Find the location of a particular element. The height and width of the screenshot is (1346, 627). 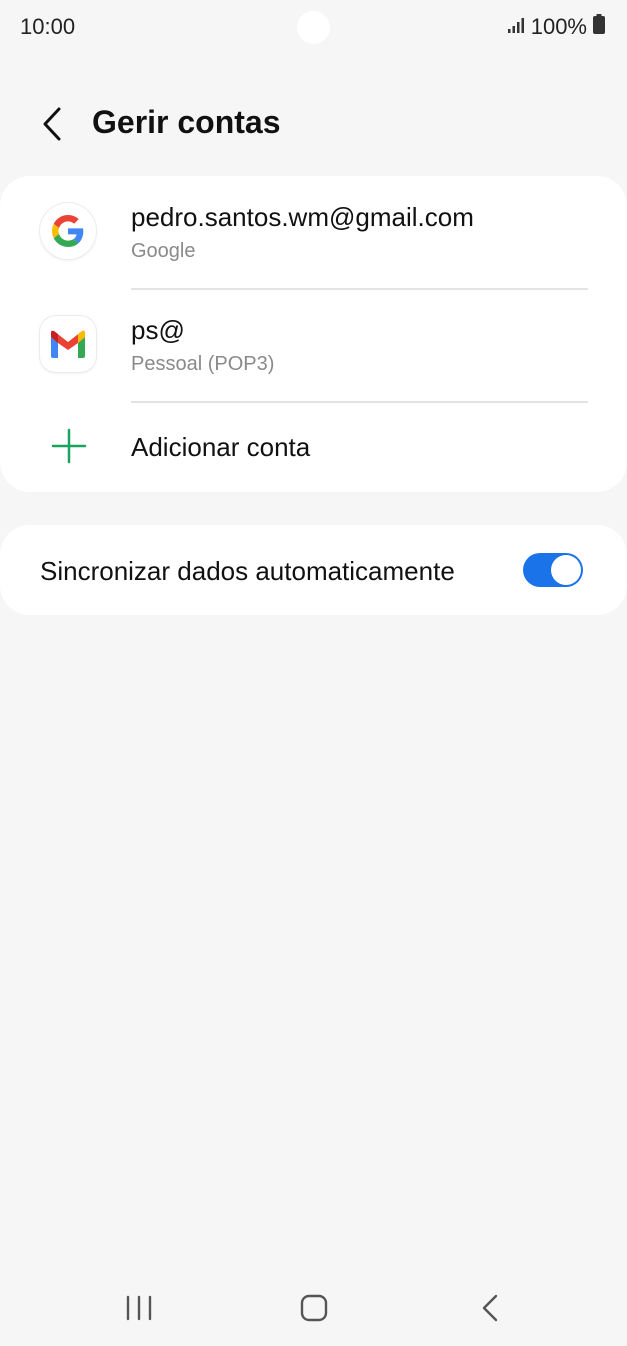

battery-percent: 100% is located at coordinates (558, 26).